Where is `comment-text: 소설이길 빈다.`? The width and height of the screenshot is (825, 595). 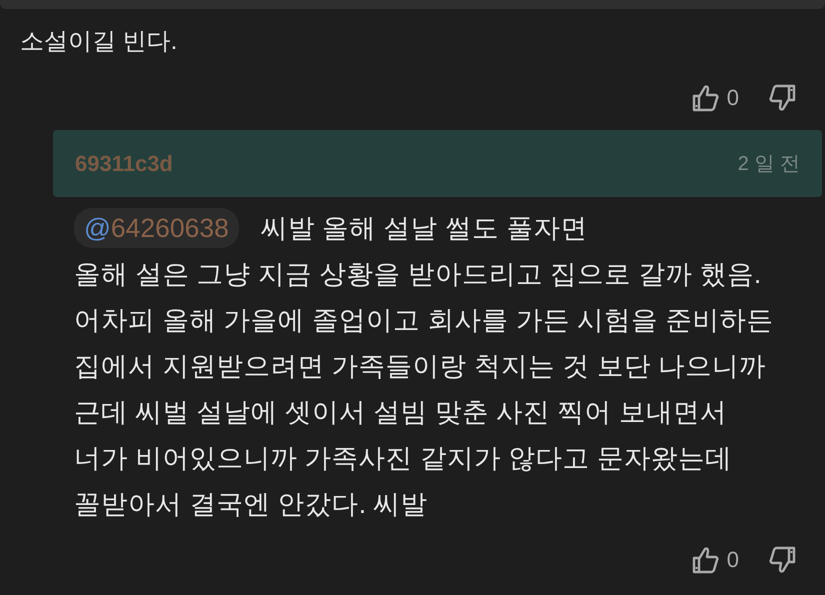
comment-text: 소설이길 빈다. is located at coordinates (98, 42).